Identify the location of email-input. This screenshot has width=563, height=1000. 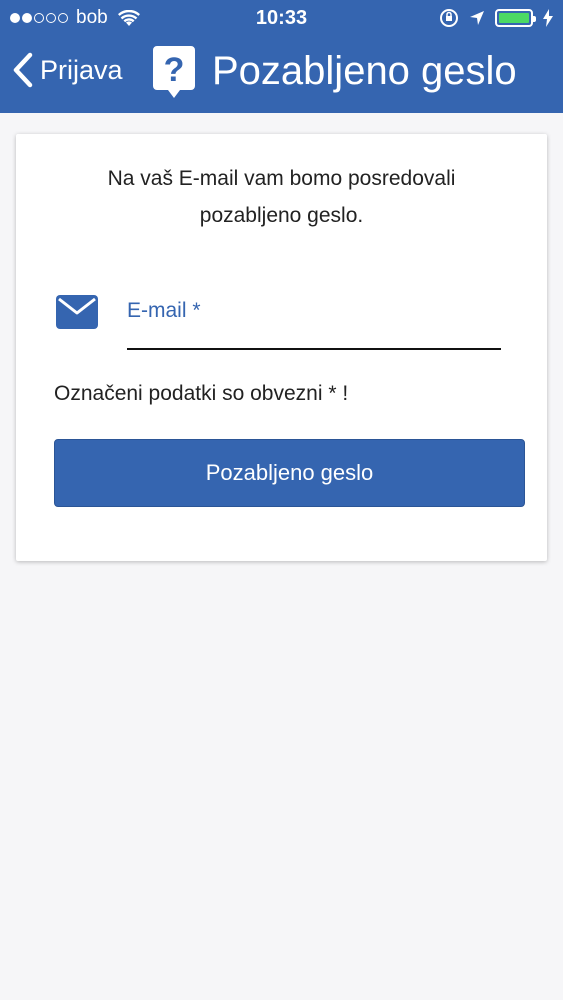
(314, 319).